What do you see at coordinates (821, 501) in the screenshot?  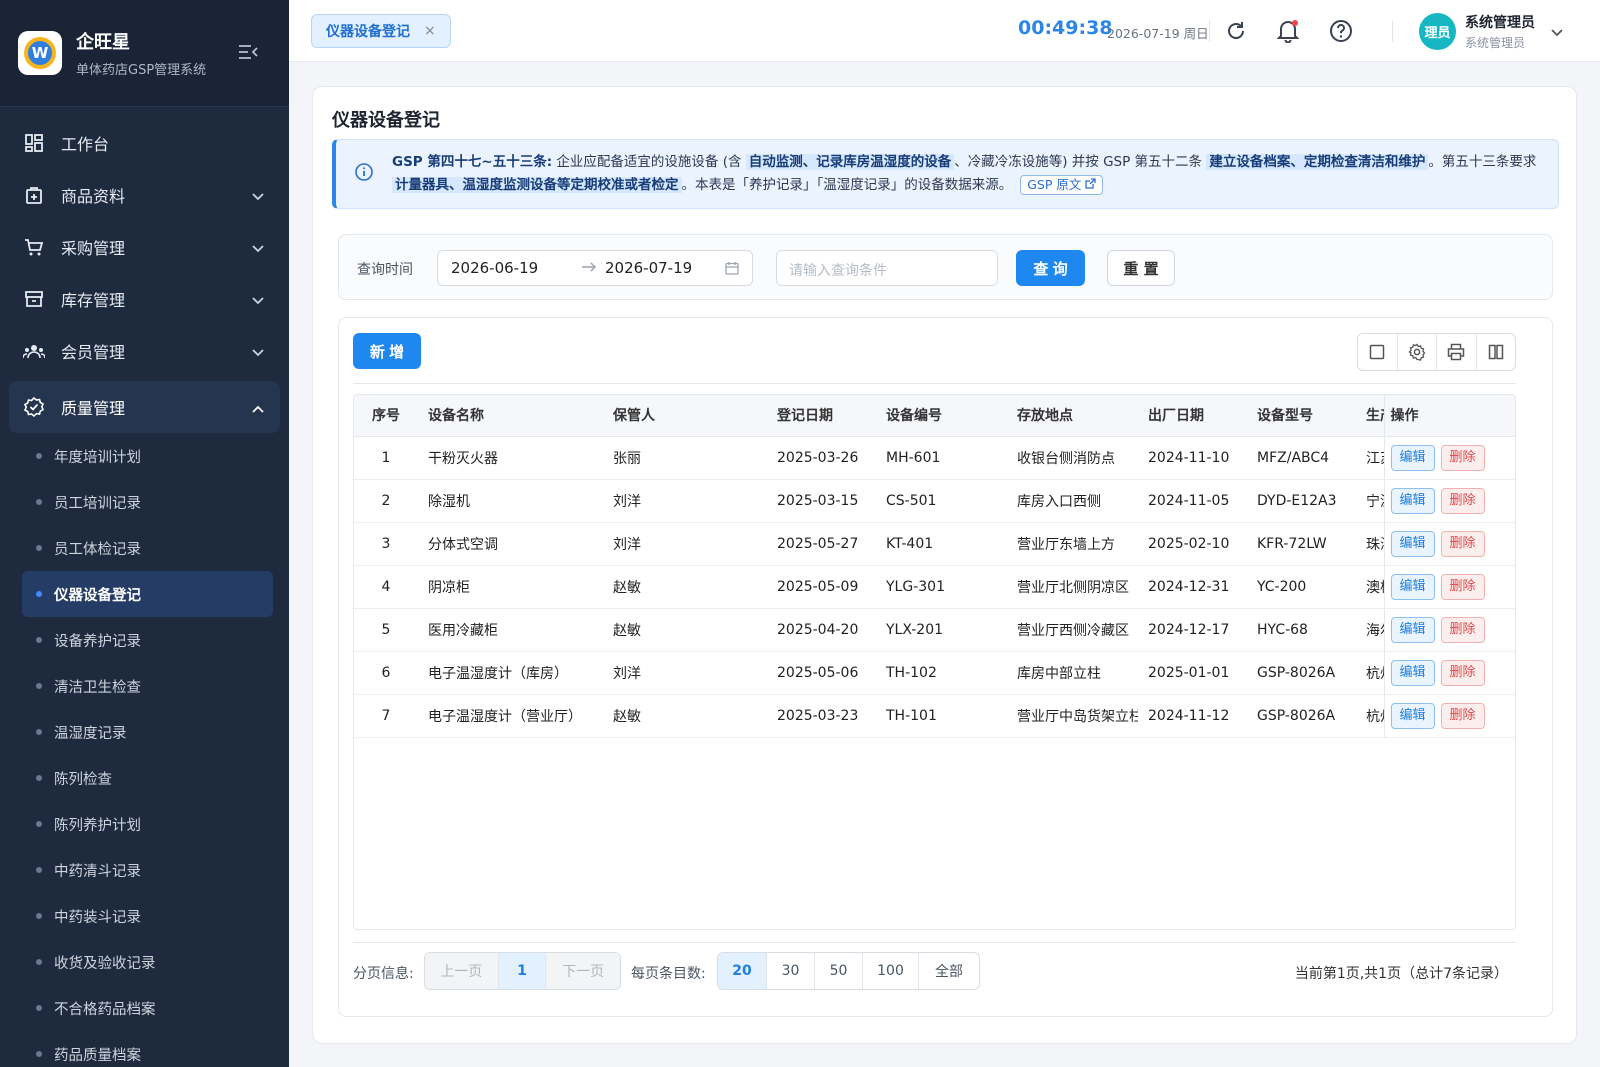 I see `table-cell: 2025-03-15` at bounding box center [821, 501].